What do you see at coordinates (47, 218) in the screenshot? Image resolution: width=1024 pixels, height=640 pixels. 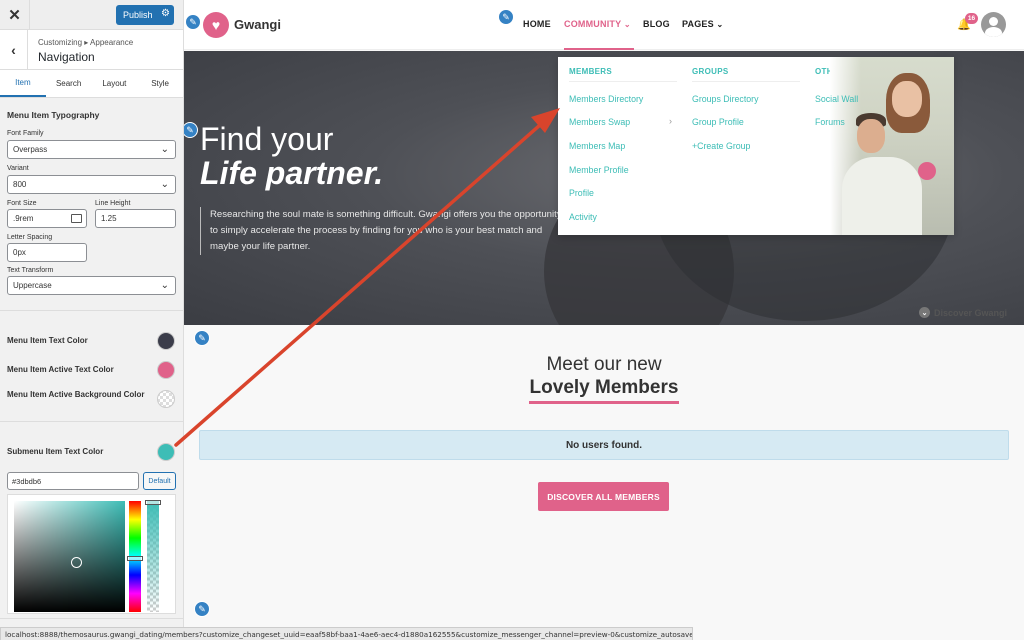 I see `font-size-input: .9rem` at bounding box center [47, 218].